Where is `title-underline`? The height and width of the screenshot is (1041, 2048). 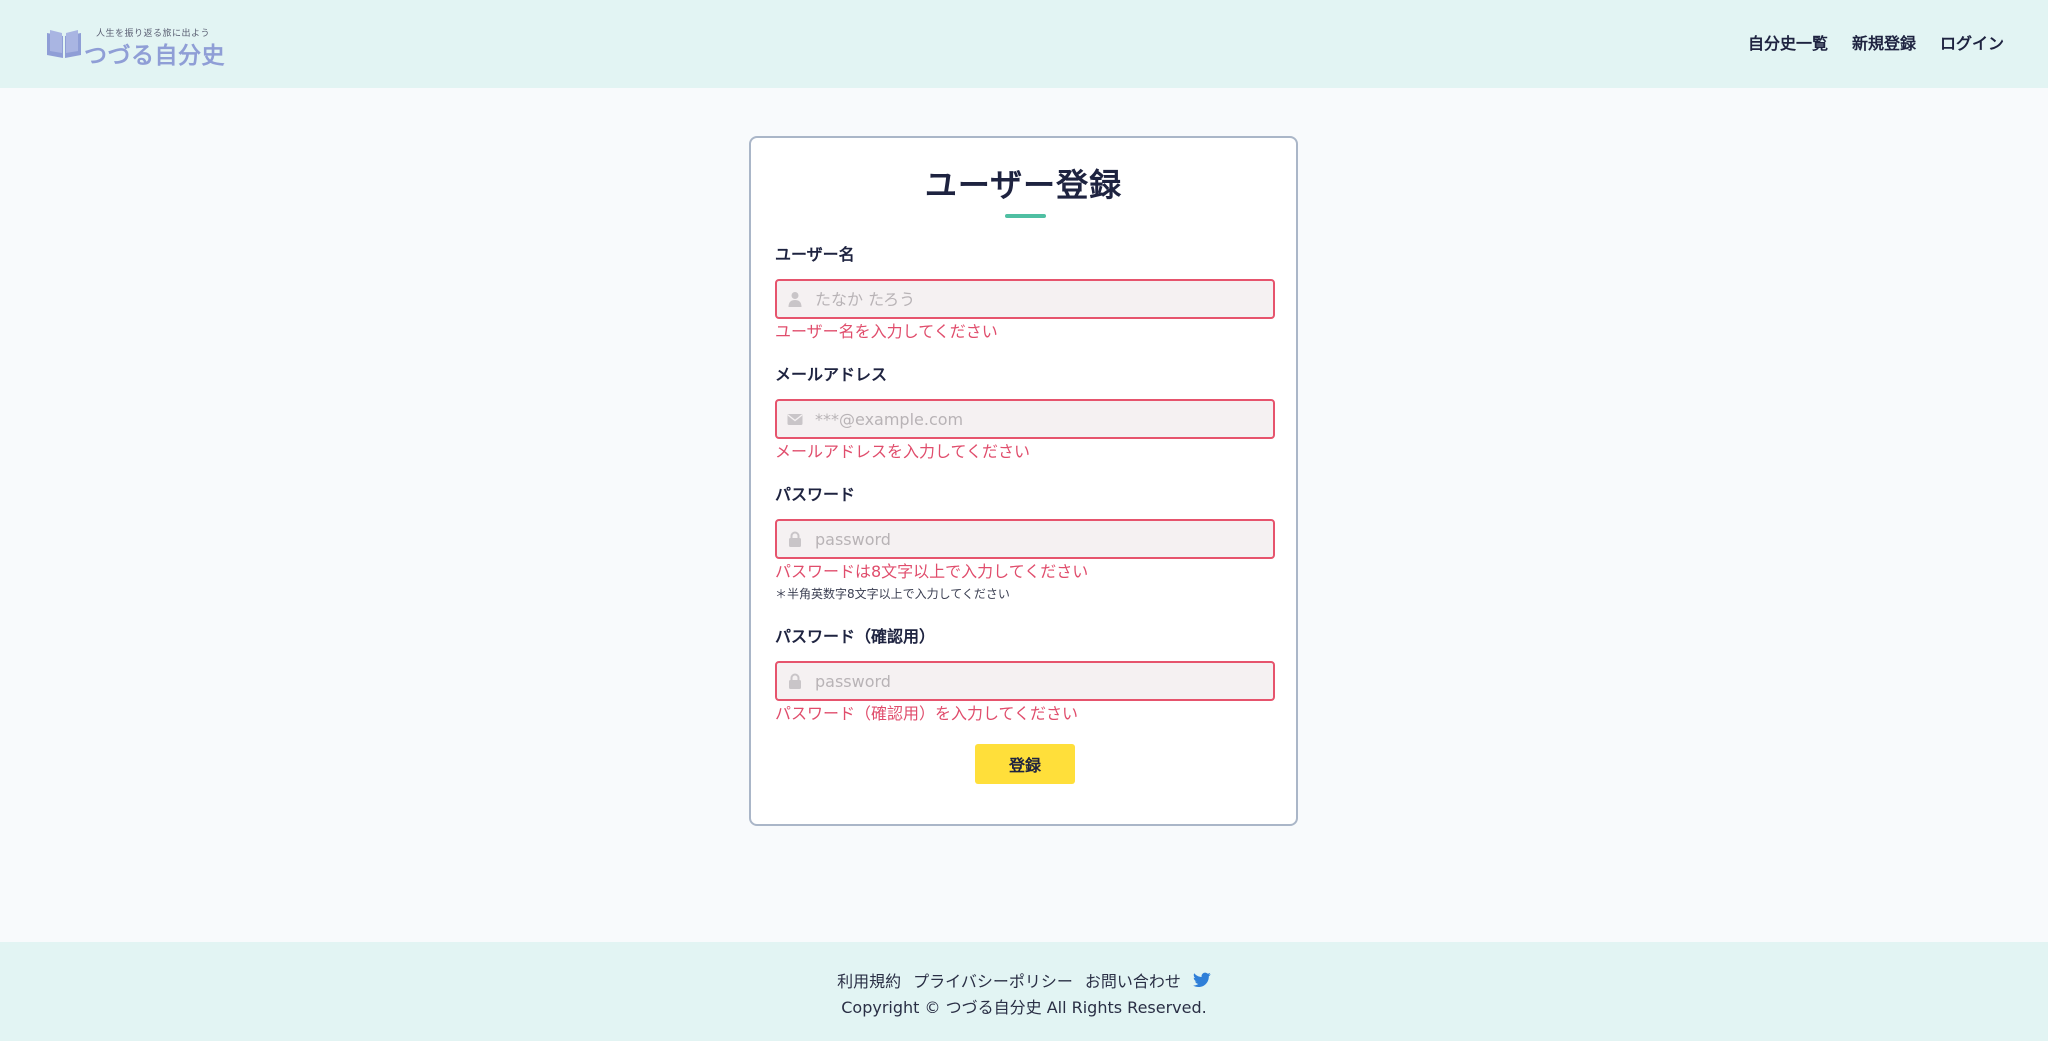
title-underline is located at coordinates (1025, 216).